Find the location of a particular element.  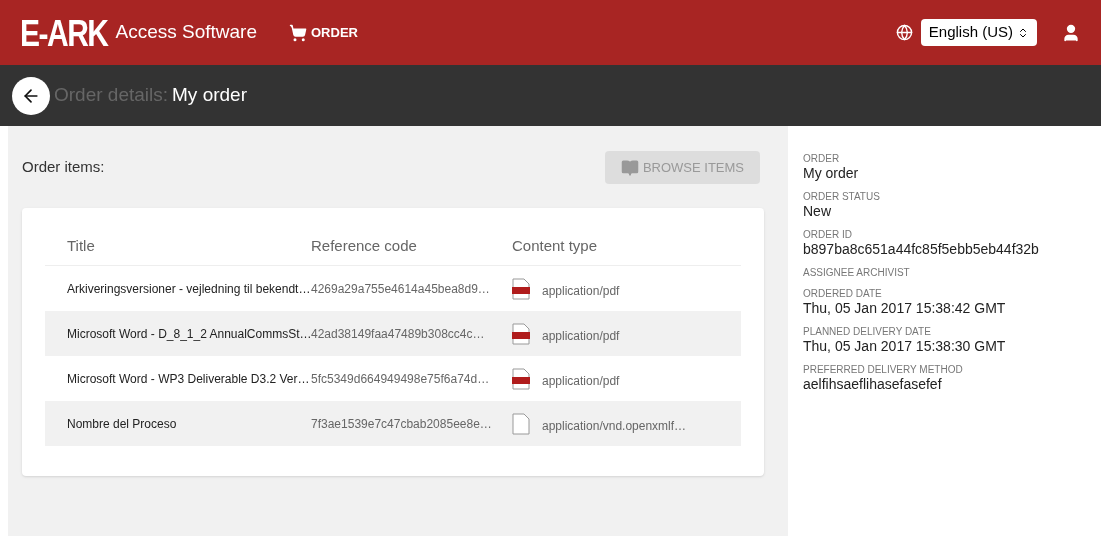

detail-value: b897ba8c651a44fc85f5ebb5eb44f32b is located at coordinates (921, 249).